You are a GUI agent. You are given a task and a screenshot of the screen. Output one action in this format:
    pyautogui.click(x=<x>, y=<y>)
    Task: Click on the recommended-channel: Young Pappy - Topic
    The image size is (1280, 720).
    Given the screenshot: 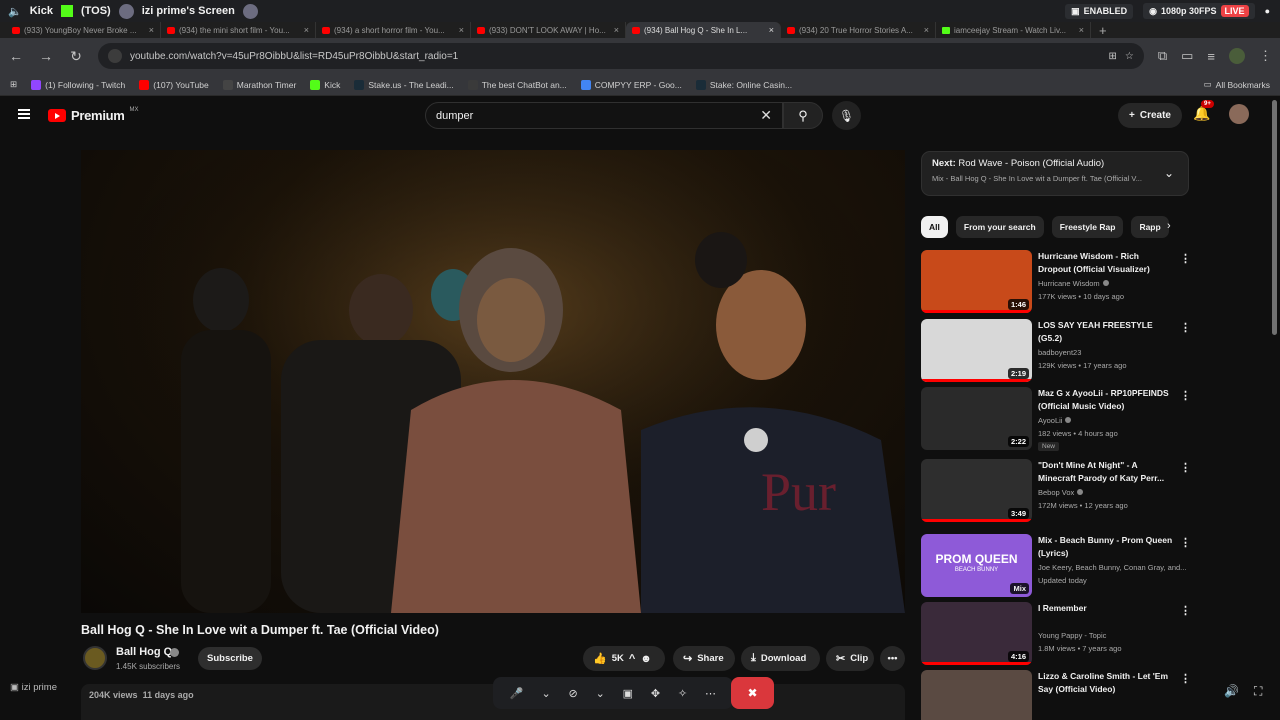 What is the action you would take?
    pyautogui.click(x=1113, y=635)
    